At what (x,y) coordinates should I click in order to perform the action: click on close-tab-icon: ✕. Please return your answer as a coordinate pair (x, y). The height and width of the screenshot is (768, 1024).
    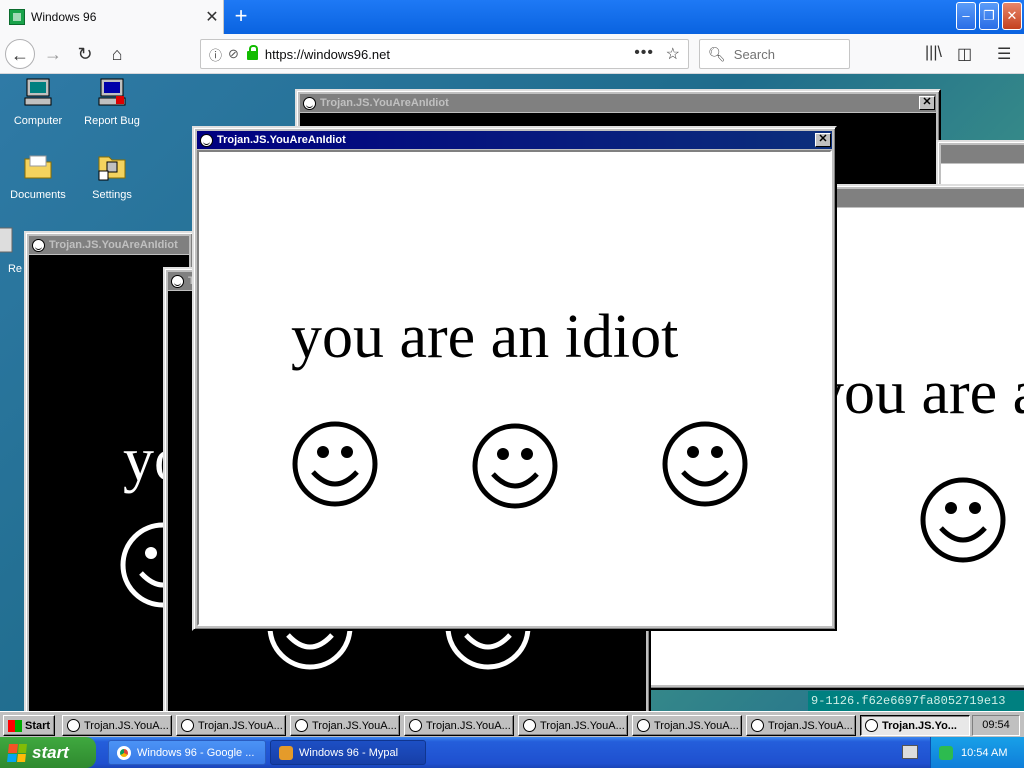
    Looking at the image, I should click on (212, 17).